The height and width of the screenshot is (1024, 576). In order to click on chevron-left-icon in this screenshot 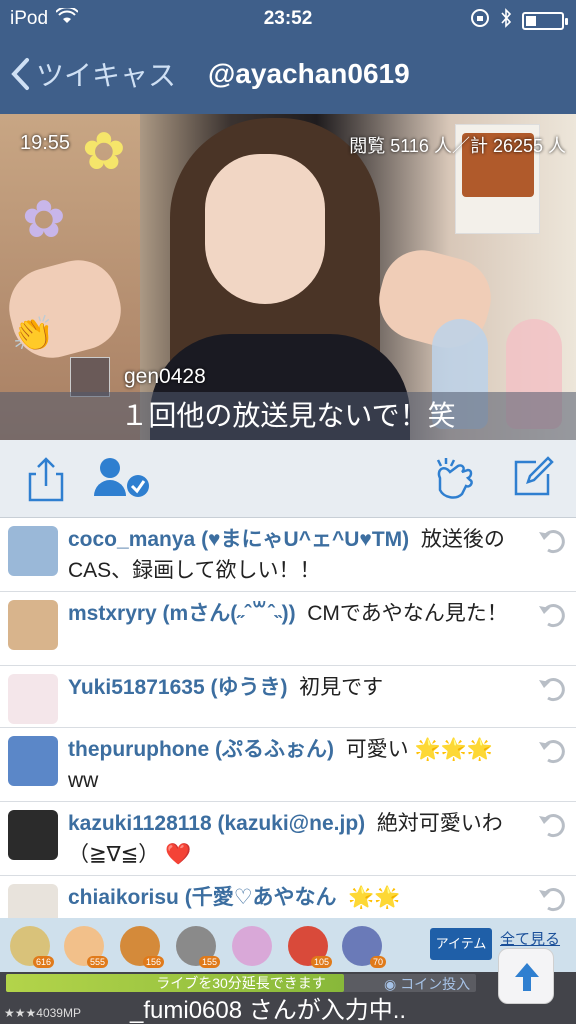, I will do `click(20, 74)`.